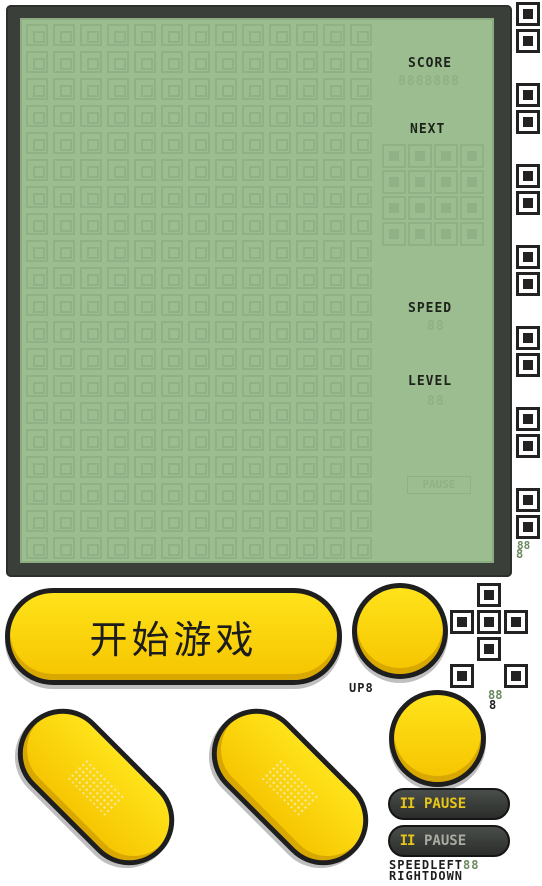 The width and height of the screenshot is (542, 886). Describe the element at coordinates (400, 631) in the screenshot. I see `up-button` at that location.